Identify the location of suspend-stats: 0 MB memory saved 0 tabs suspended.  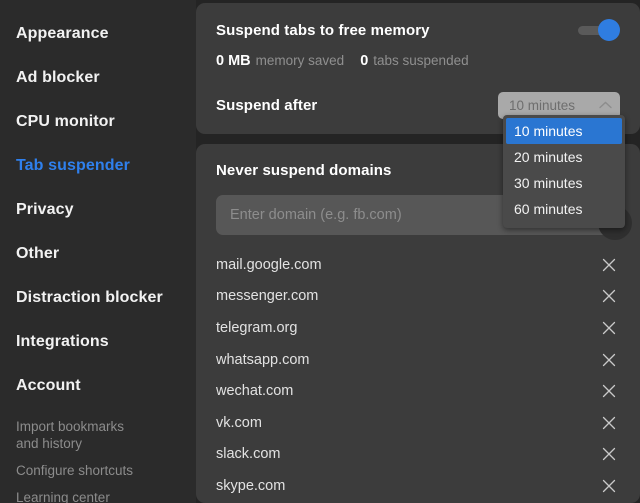
(418, 61).